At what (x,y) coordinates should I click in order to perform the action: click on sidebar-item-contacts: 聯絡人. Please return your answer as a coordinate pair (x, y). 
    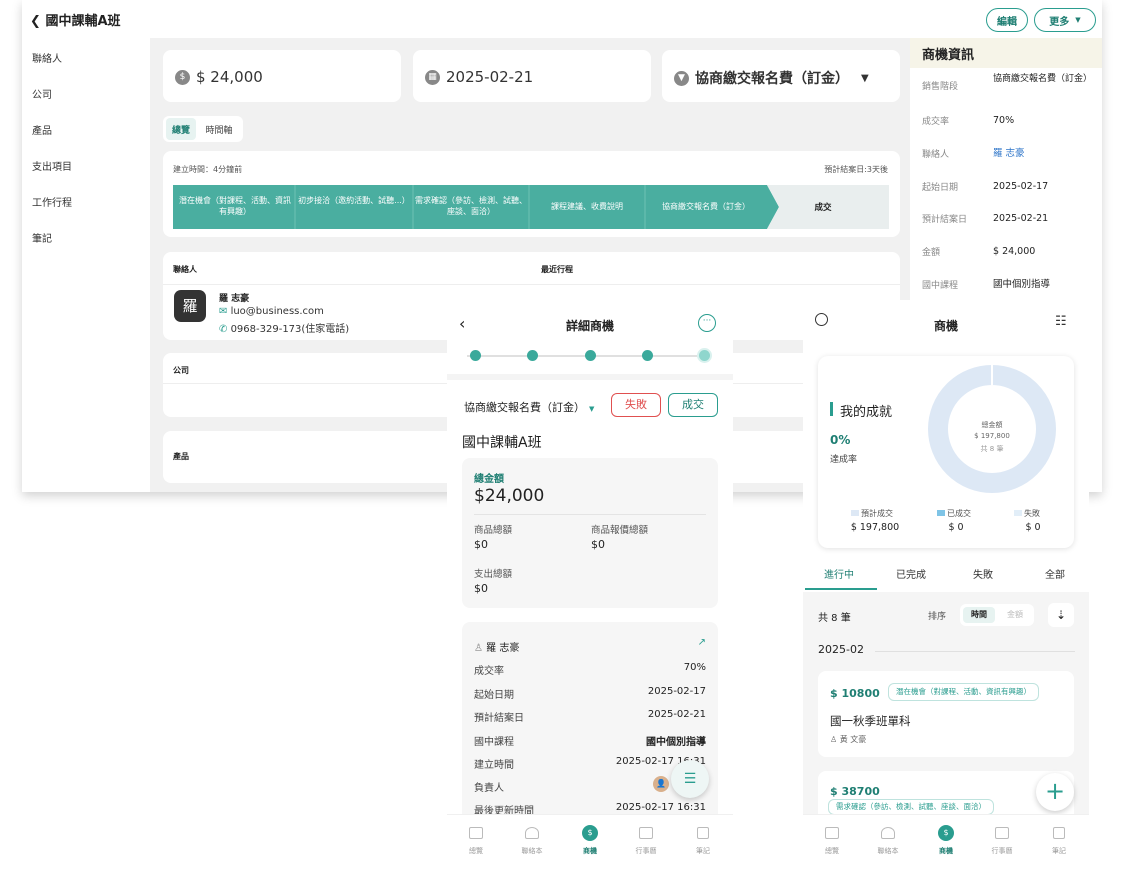
    Looking at the image, I should click on (47, 57).